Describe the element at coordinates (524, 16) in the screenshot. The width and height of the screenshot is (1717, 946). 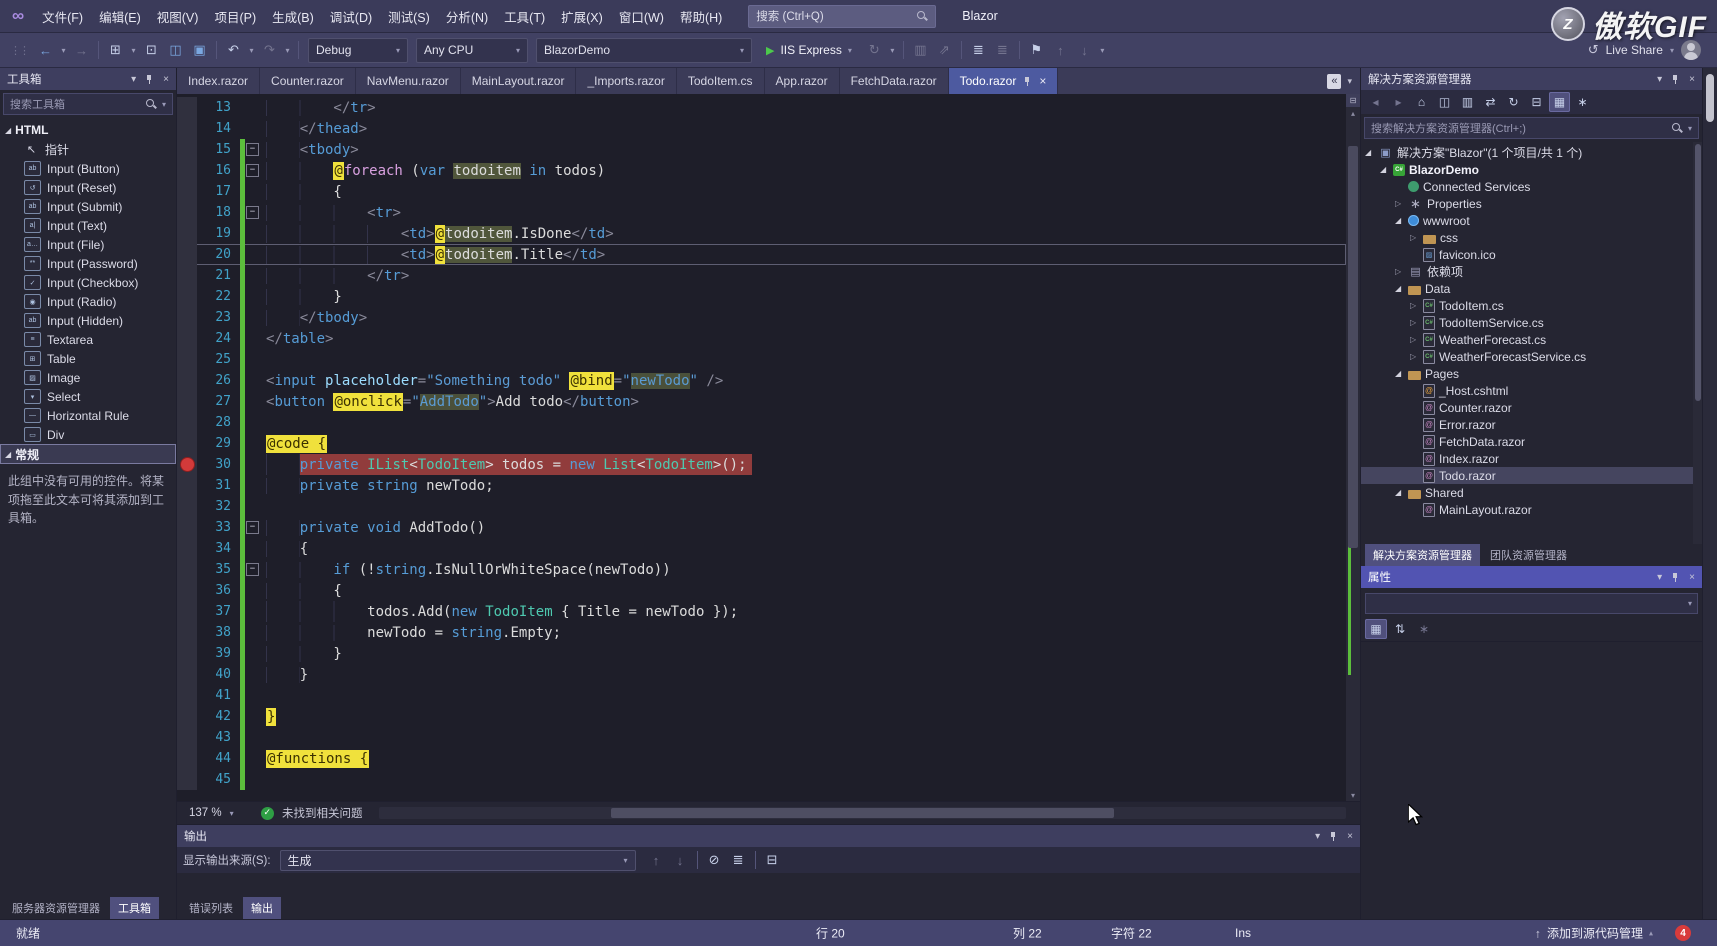
I see `menu-item-tools: 工具(T)` at that location.